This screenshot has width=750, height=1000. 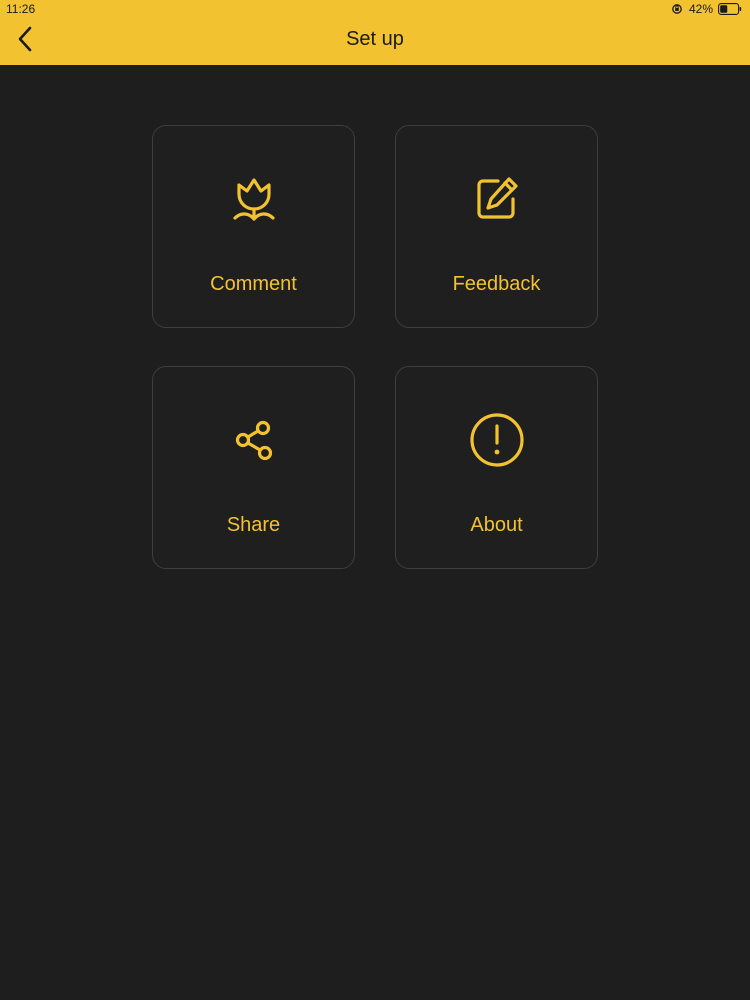 I want to click on edit-square-icon, so click(x=497, y=199).